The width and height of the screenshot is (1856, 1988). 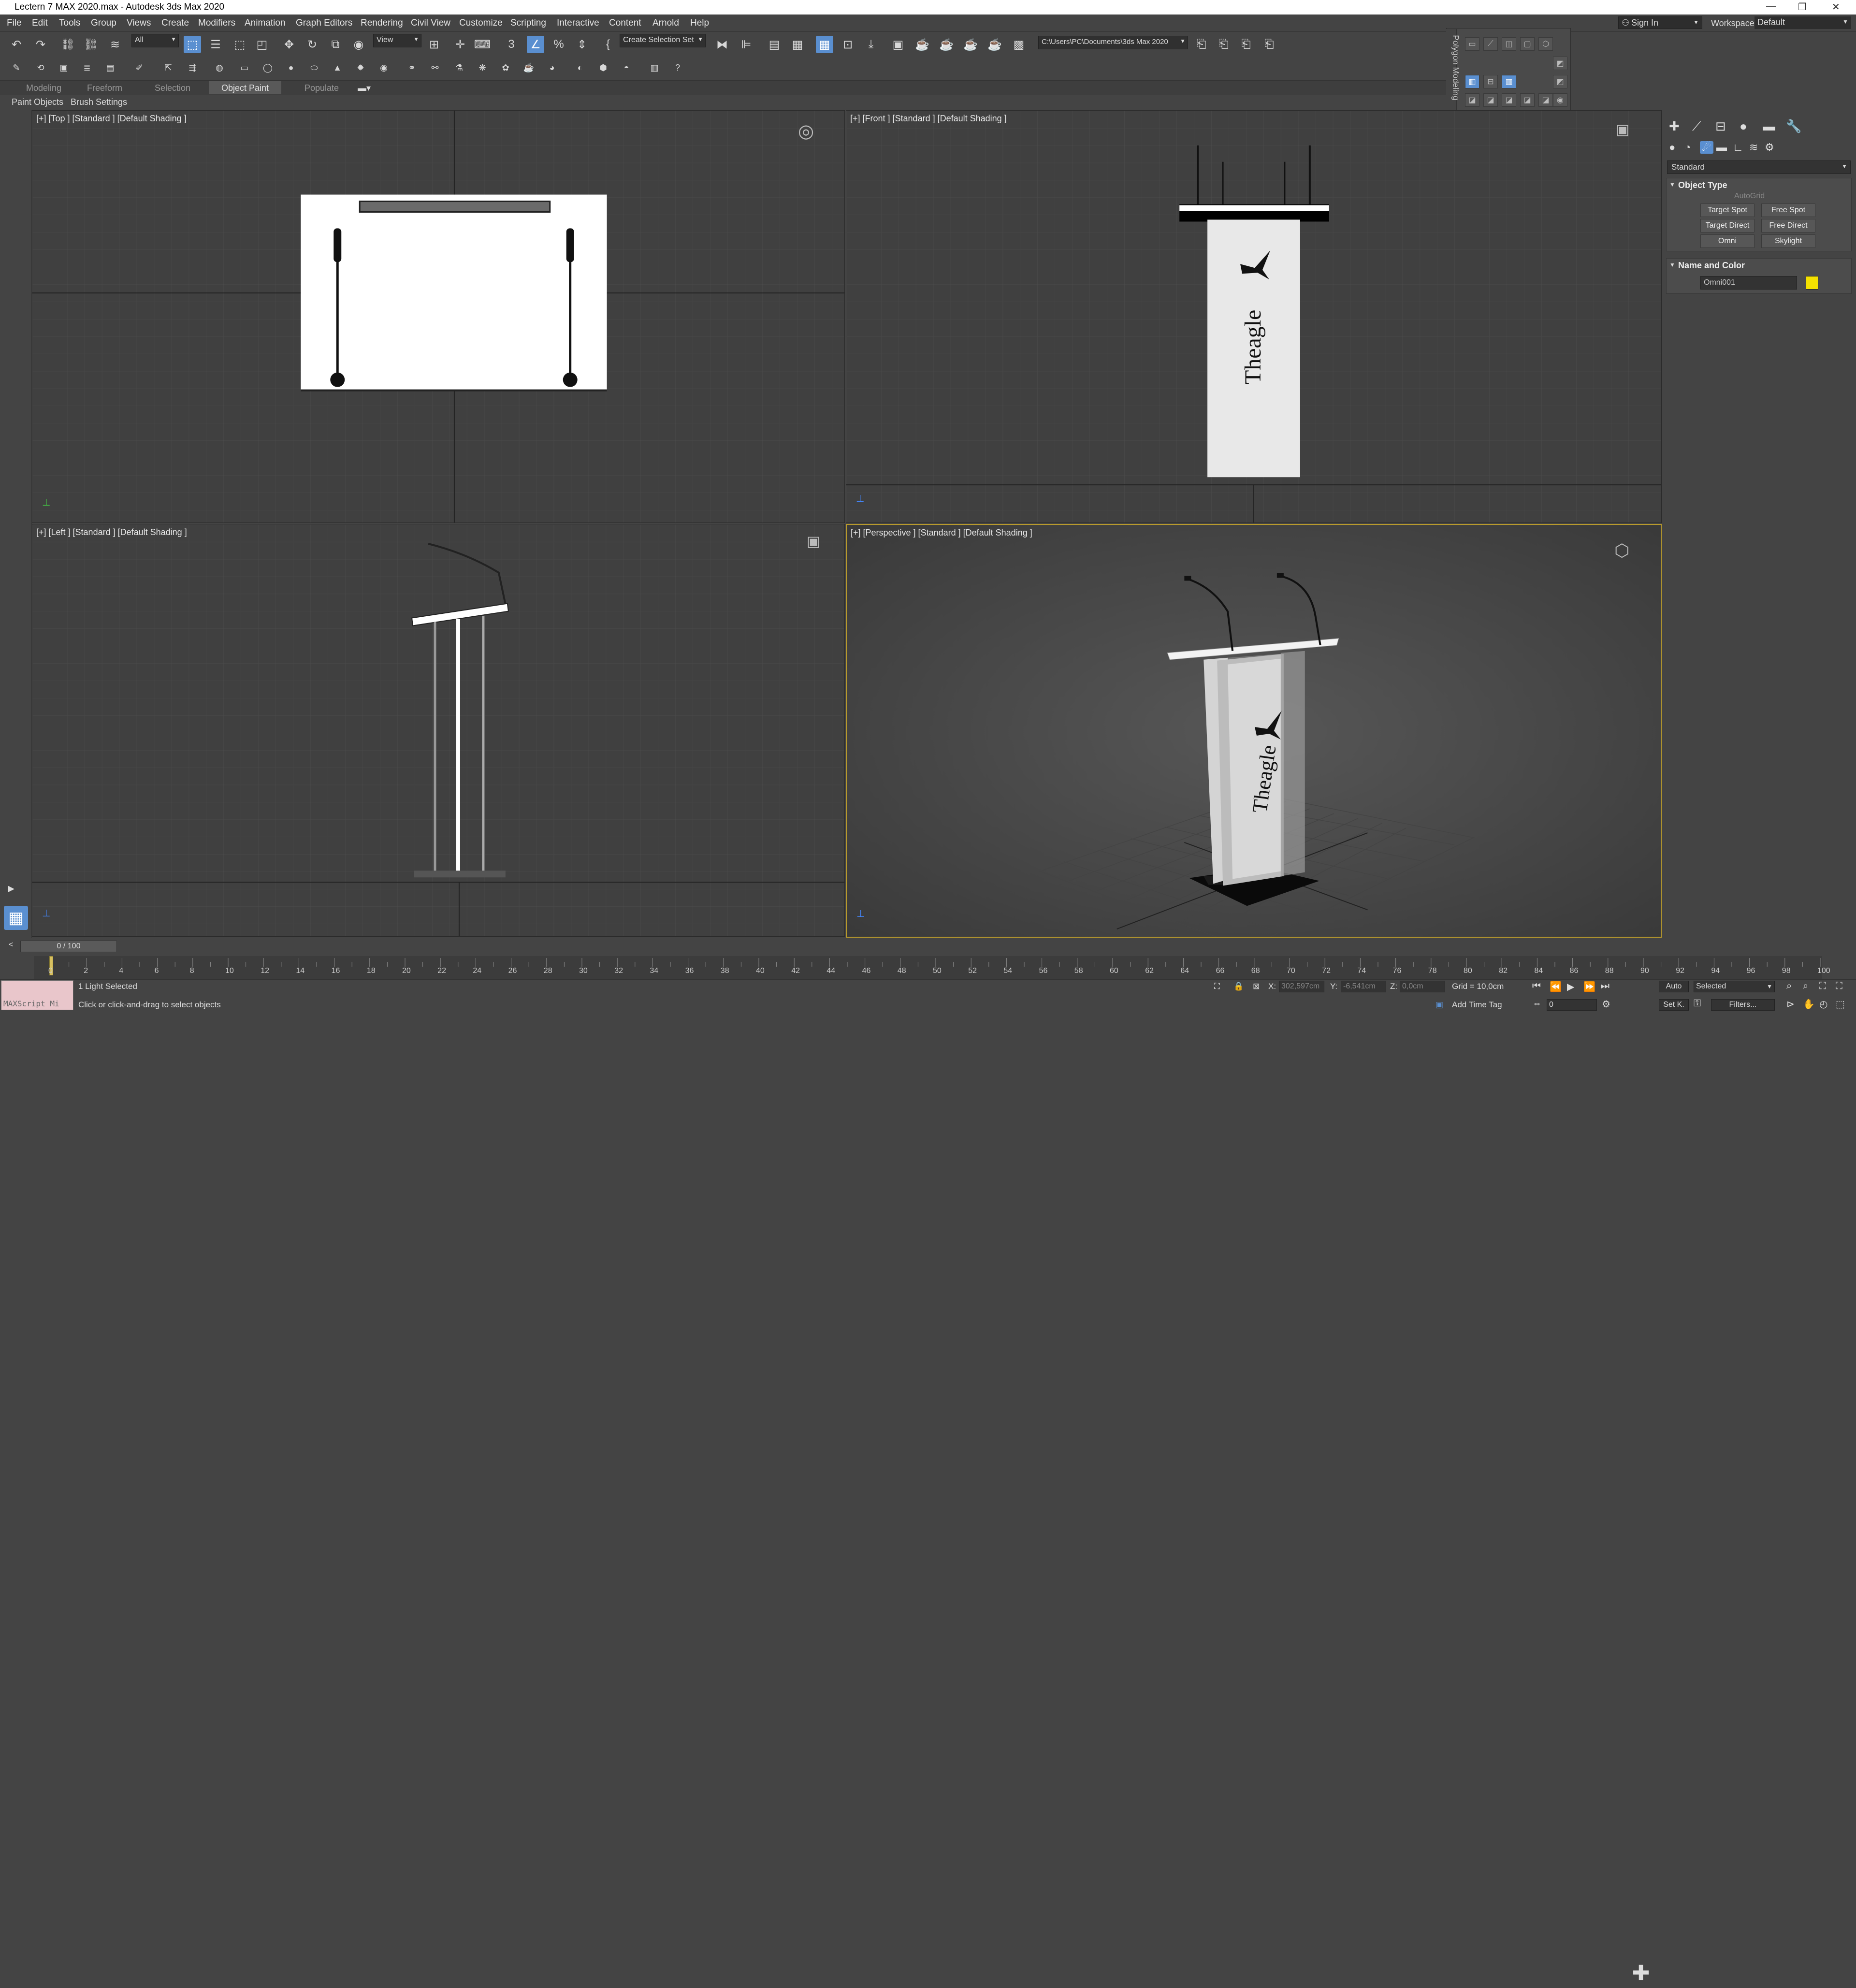 What do you see at coordinates (747, 44) in the screenshot?
I see `align-icon: ⊫` at bounding box center [747, 44].